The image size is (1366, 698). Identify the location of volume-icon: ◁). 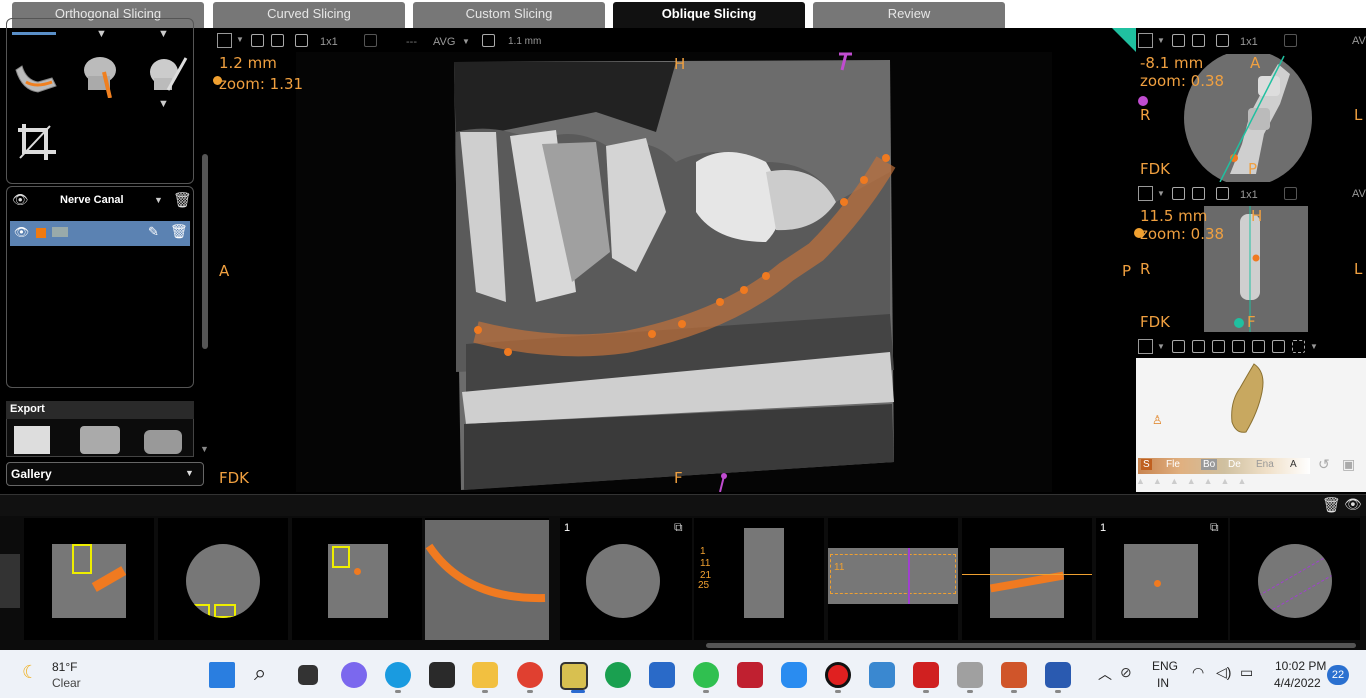
(1223, 672).